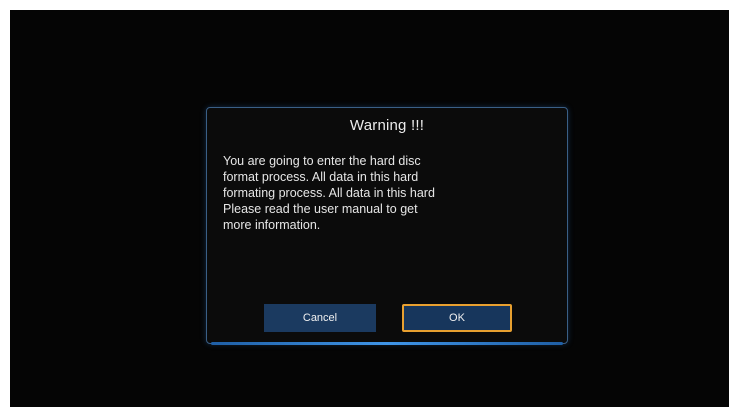 Image resolution: width=729 pixels, height=417 pixels. I want to click on dialog-bottom-glow, so click(387, 343).